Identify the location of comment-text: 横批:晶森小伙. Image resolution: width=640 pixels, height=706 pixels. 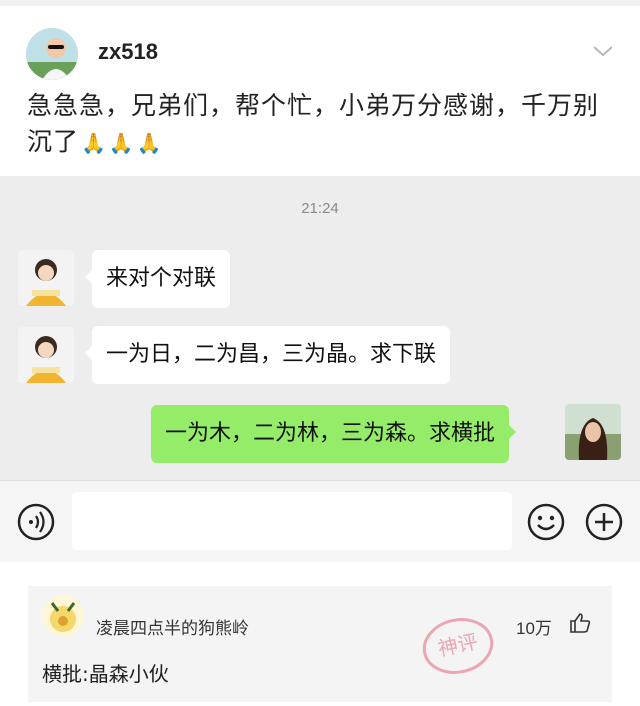
(105, 674).